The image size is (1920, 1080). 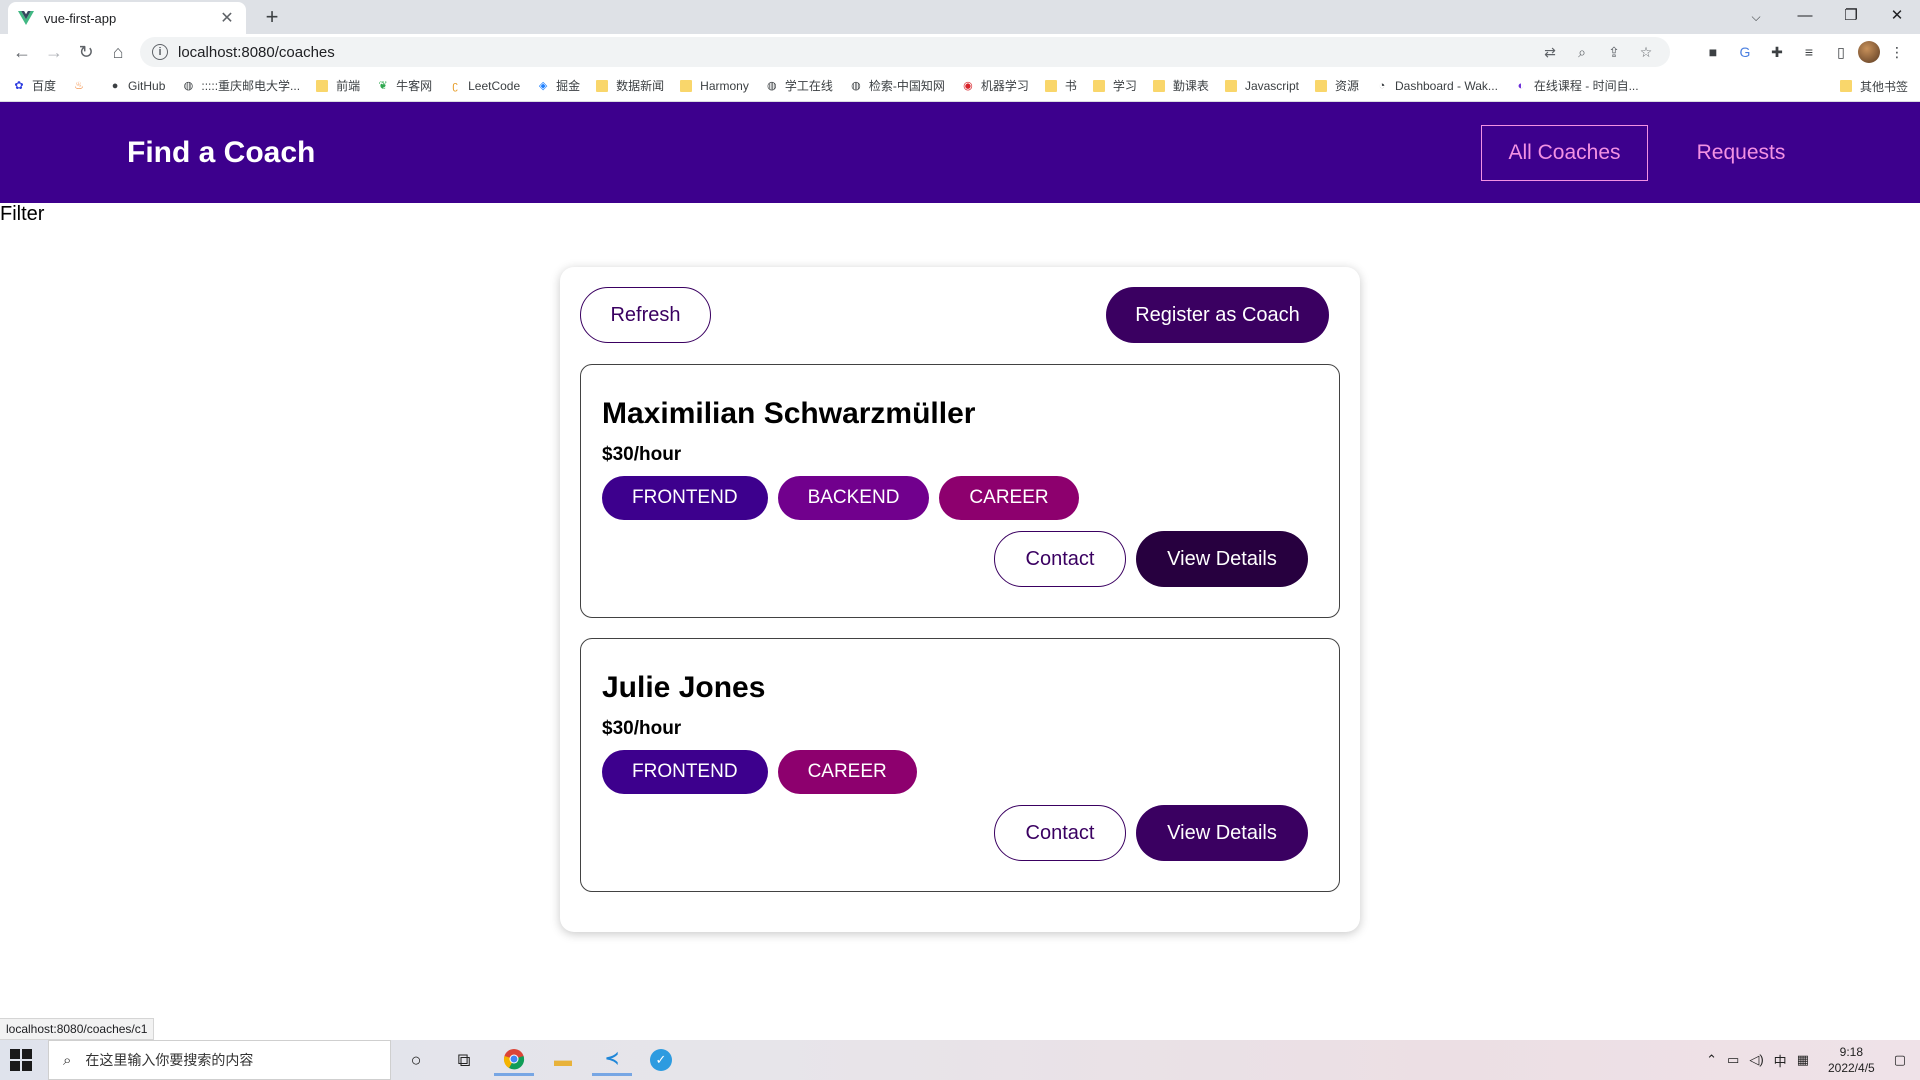 What do you see at coordinates (455, 85) in the screenshot?
I see `leetcode-icon: ʗ` at bounding box center [455, 85].